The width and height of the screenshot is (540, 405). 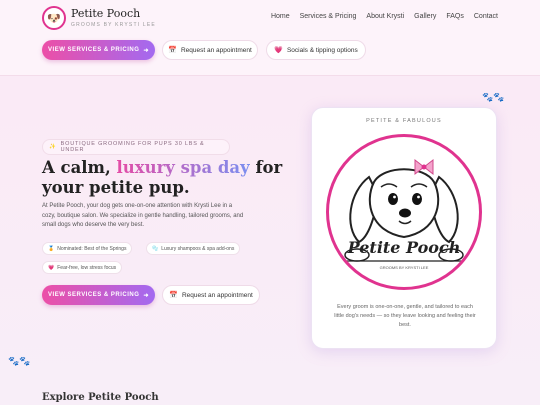 I want to click on pill-luxury-text: Luxury shampoos & spa add-ons, so click(x=198, y=248).